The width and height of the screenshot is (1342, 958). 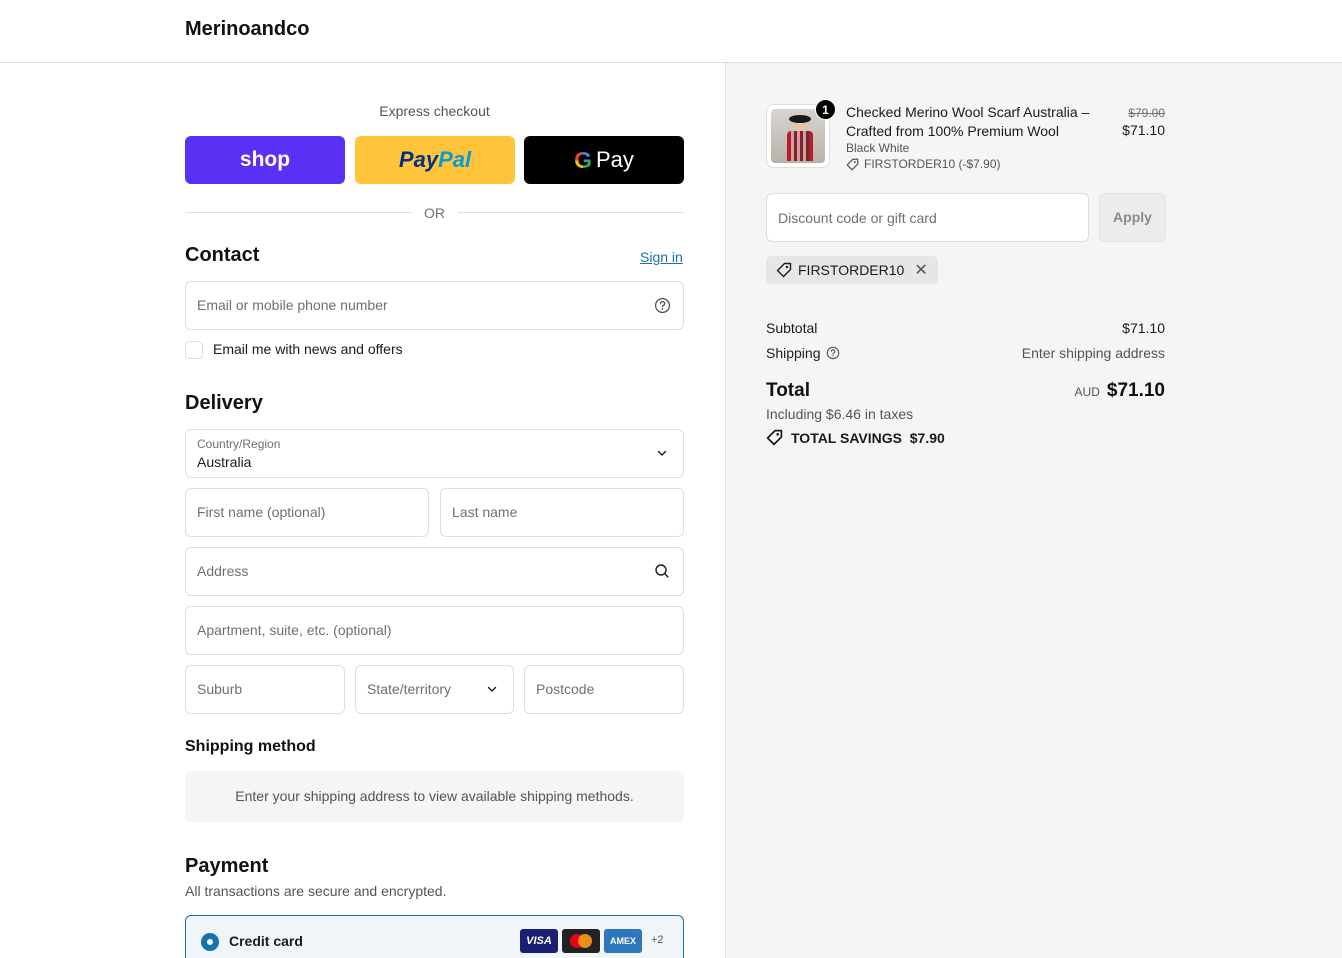 I want to click on more-cards-count: +2, so click(x=657, y=940).